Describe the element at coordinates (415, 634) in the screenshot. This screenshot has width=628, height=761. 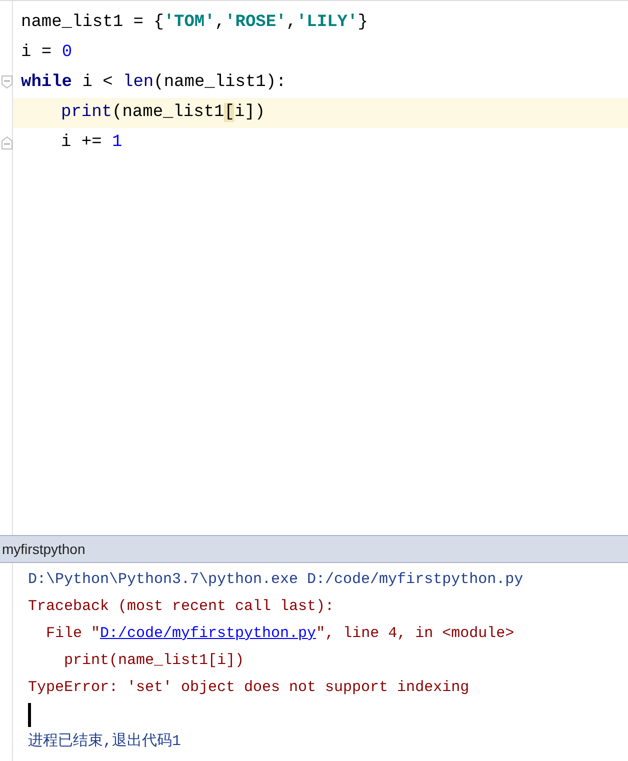
I see `console-text: ", line 4, in <module>` at that location.